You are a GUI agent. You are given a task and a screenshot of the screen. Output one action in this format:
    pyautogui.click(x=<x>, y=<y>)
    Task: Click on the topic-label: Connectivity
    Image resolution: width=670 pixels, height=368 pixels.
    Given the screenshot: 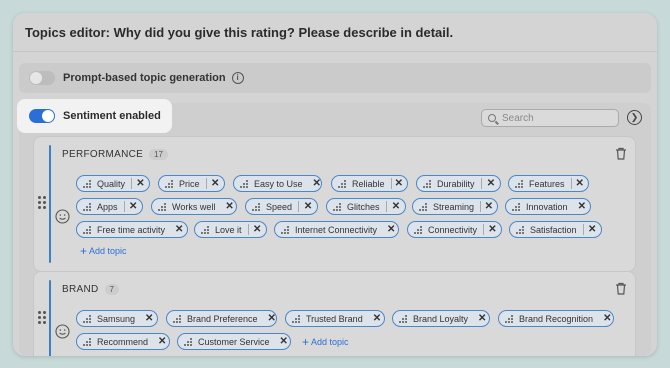 What is the action you would take?
    pyautogui.click(x=453, y=229)
    